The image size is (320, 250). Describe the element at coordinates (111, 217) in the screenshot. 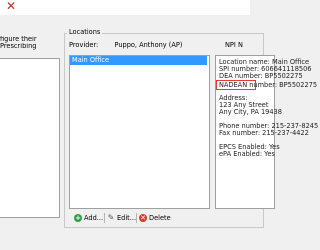

I see `pencil-icon: ✎` at that location.